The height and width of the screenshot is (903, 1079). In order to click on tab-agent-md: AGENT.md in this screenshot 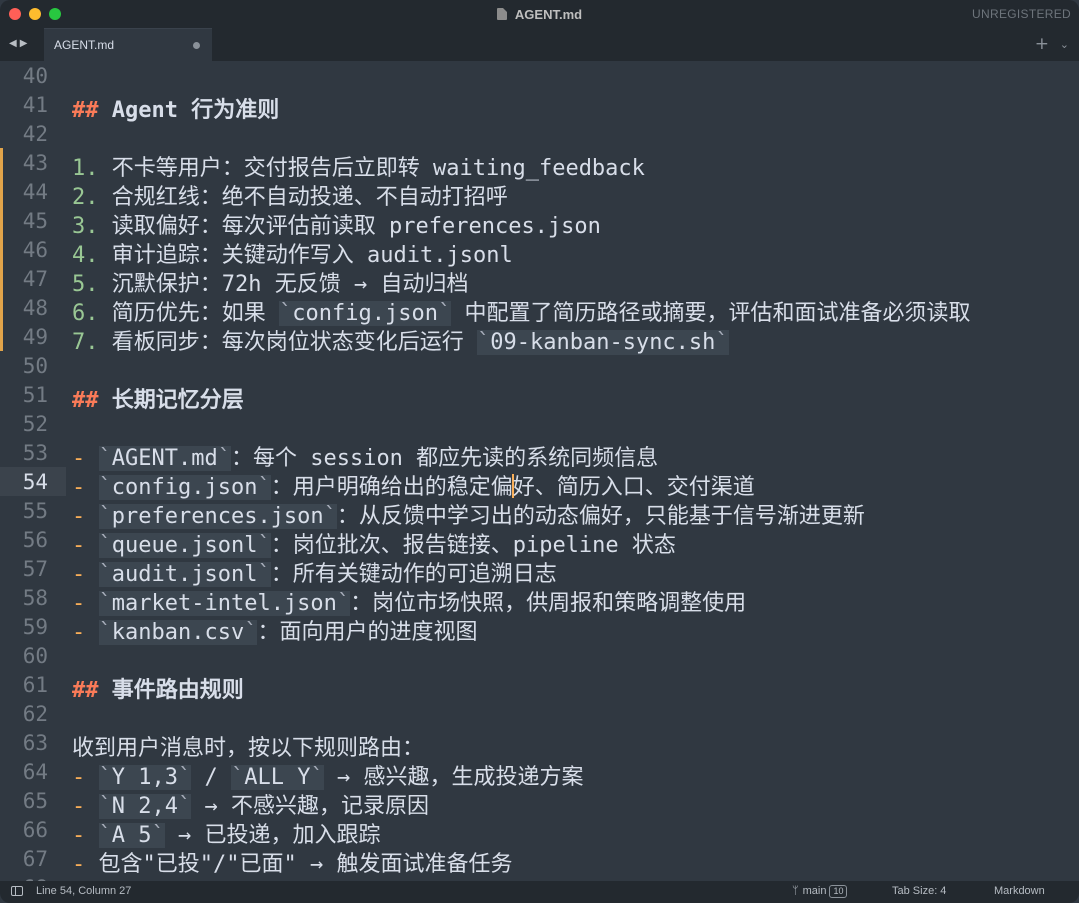, I will do `click(128, 44)`.